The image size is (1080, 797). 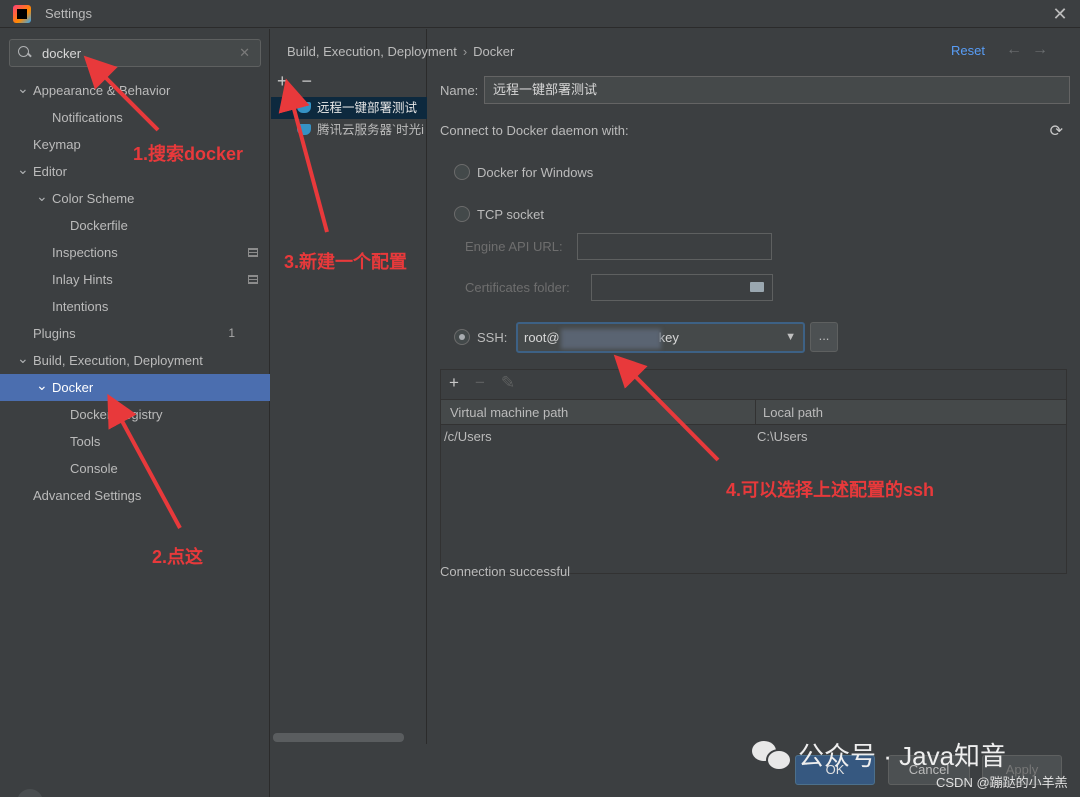 What do you see at coordinates (509, 412) in the screenshot?
I see `column-header-vm-path: Virtual machine path` at bounding box center [509, 412].